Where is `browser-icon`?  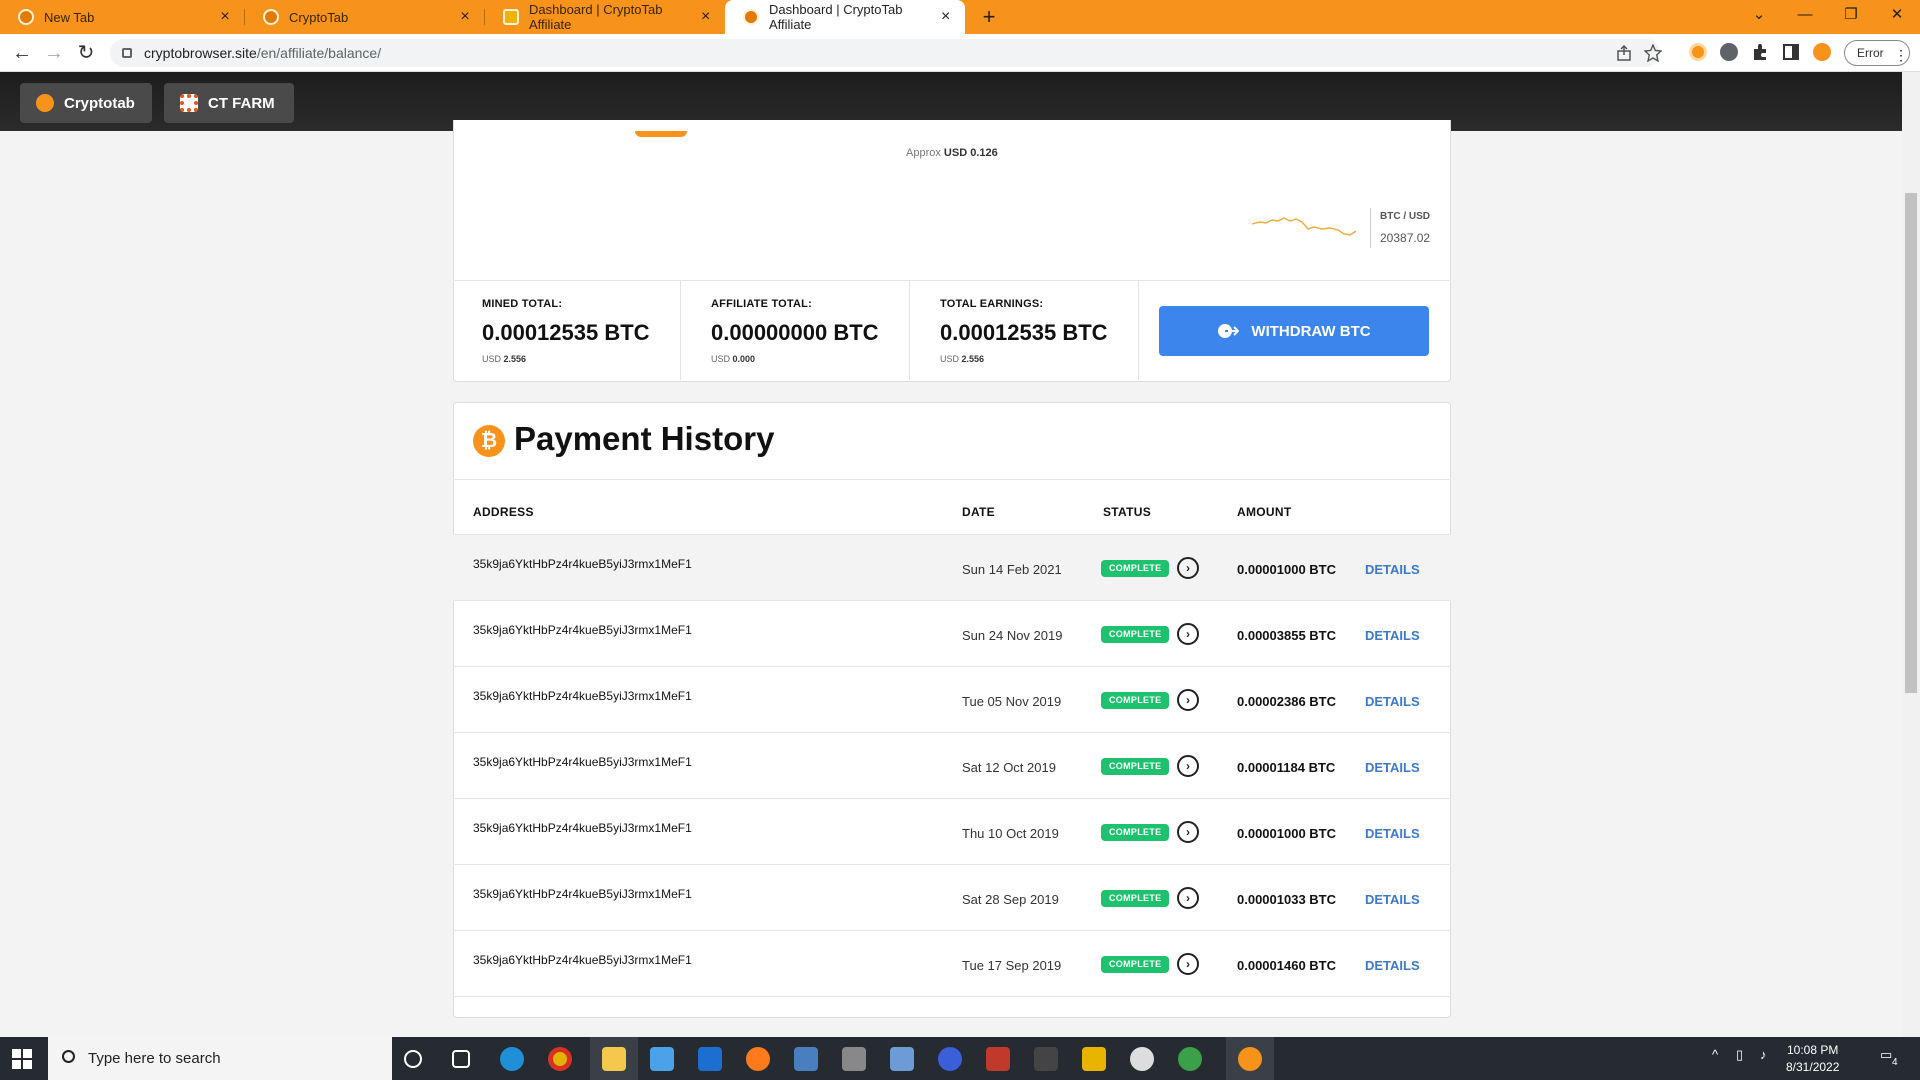 browser-icon is located at coordinates (1190, 1059).